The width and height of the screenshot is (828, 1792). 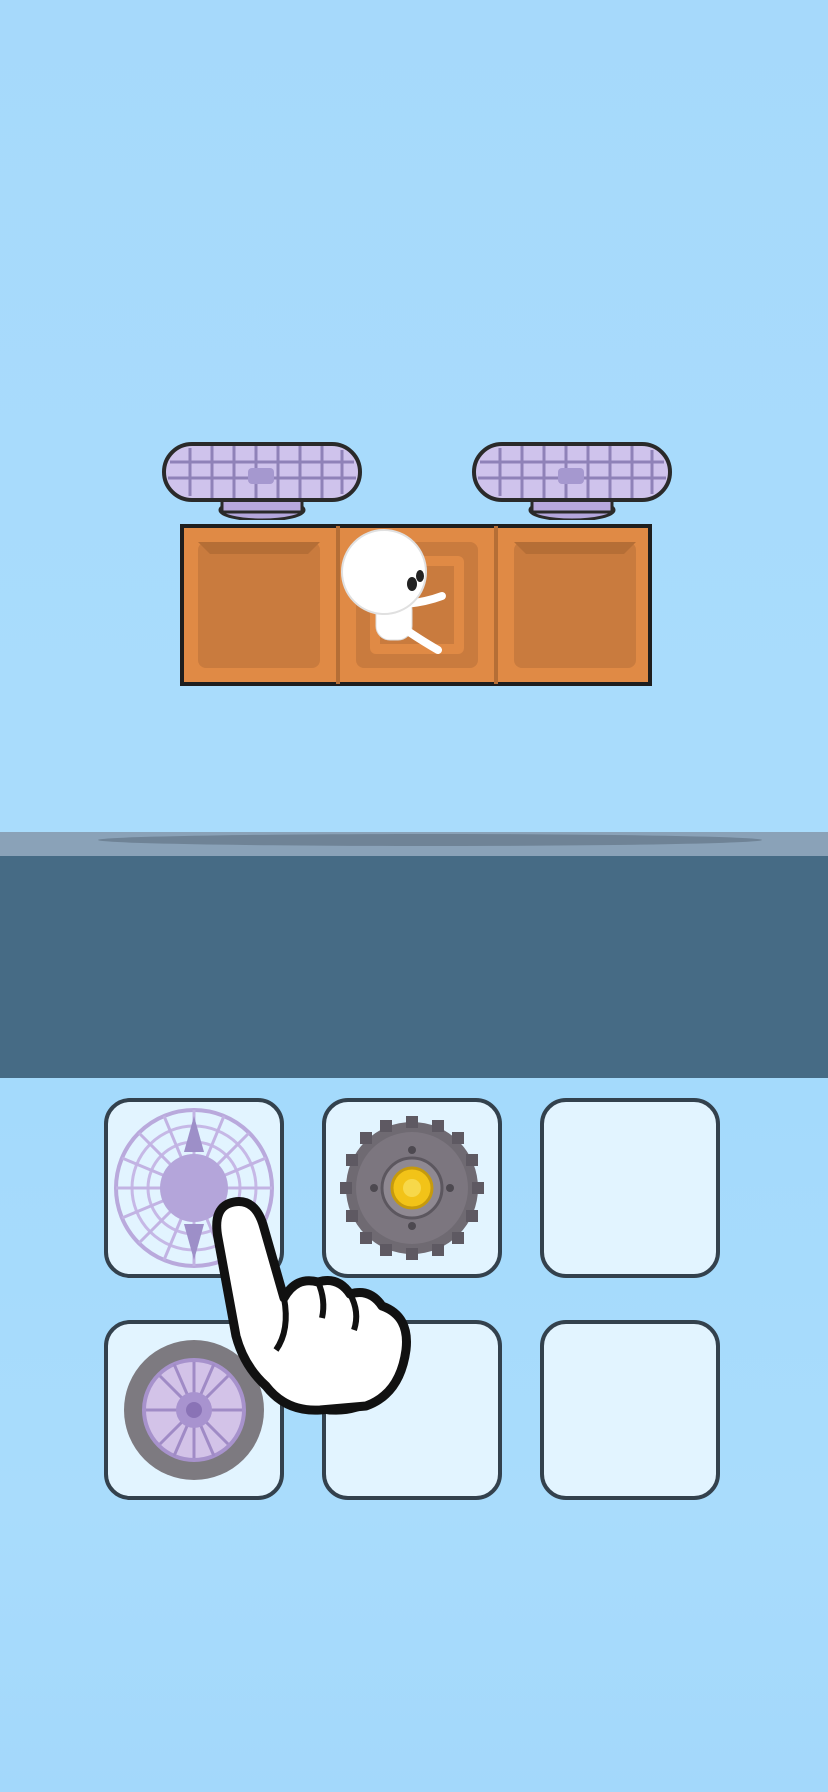 What do you see at coordinates (630, 1410) in the screenshot?
I see `inventory-slot-6-empty` at bounding box center [630, 1410].